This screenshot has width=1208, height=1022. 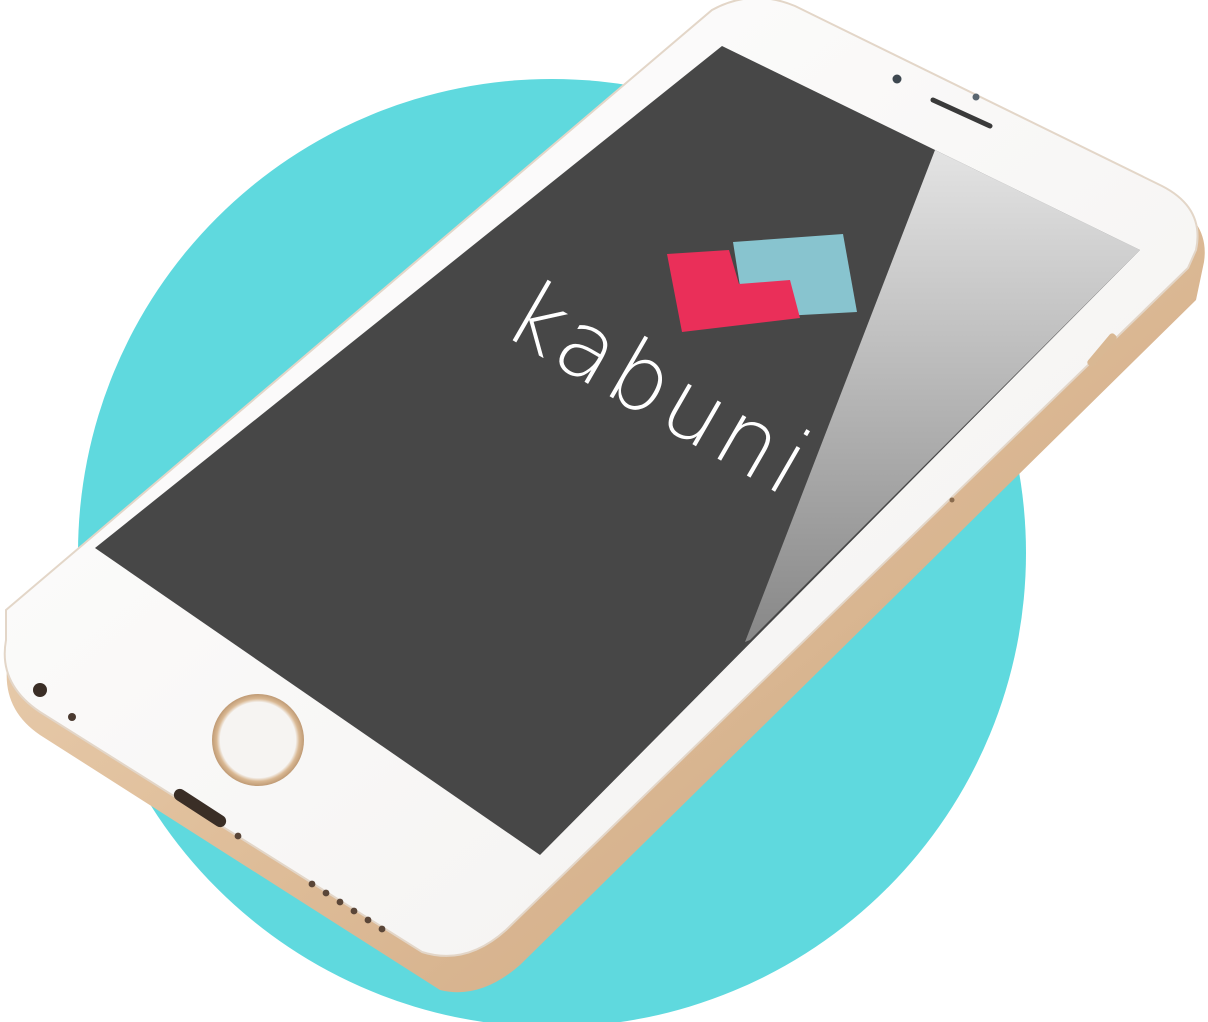 I want to click on front-camera-icon, so click(x=897, y=79).